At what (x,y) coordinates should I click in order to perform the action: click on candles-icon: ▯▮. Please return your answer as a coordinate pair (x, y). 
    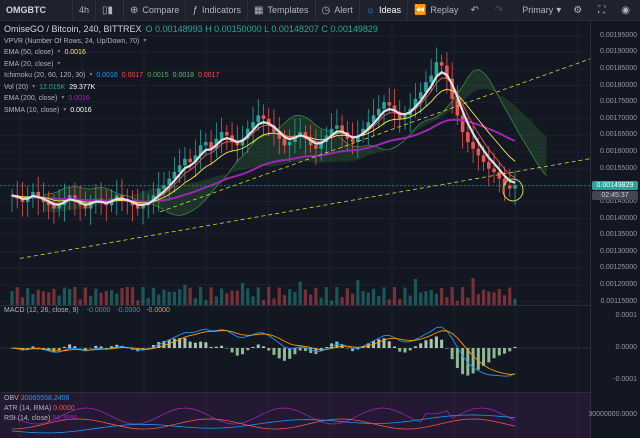
    Looking at the image, I should click on (108, 10).